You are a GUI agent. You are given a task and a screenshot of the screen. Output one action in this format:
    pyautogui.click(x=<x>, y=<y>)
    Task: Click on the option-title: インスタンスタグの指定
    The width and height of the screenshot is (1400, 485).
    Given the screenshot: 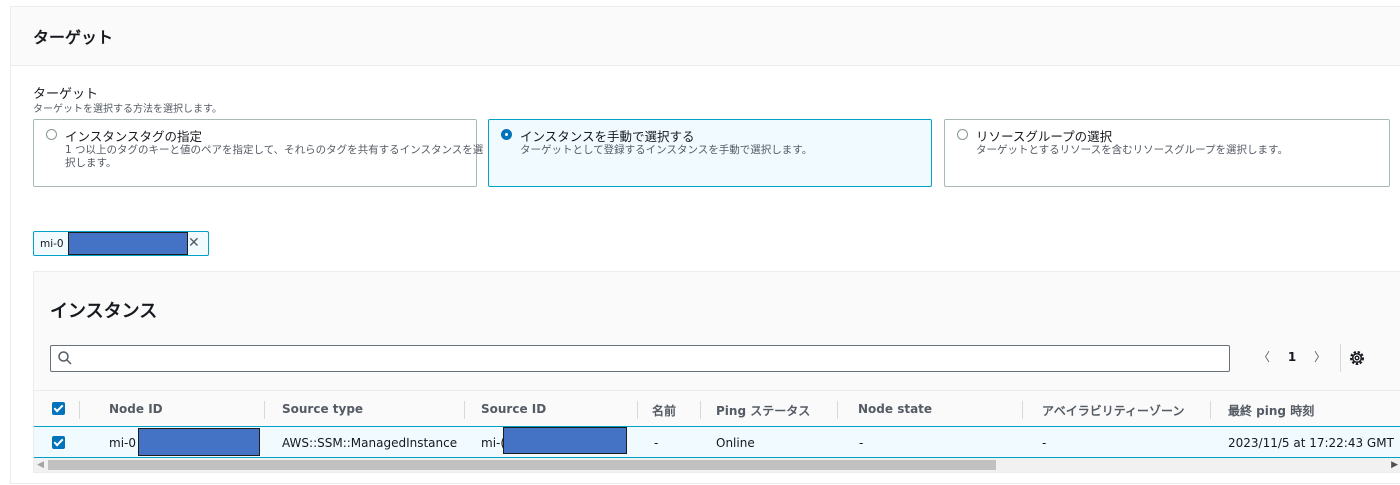 What is the action you would take?
    pyautogui.click(x=134, y=136)
    